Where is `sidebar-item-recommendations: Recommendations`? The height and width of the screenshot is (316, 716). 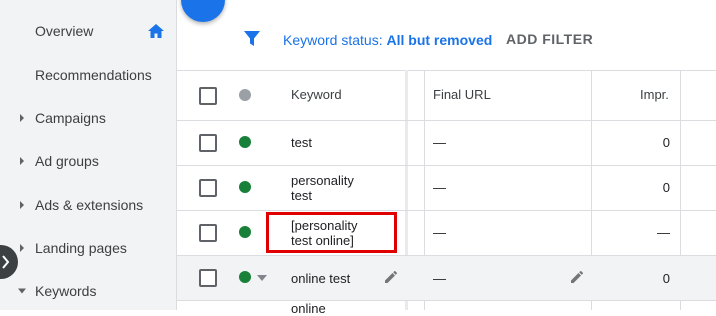 sidebar-item-recommendations: Recommendations is located at coordinates (88, 75).